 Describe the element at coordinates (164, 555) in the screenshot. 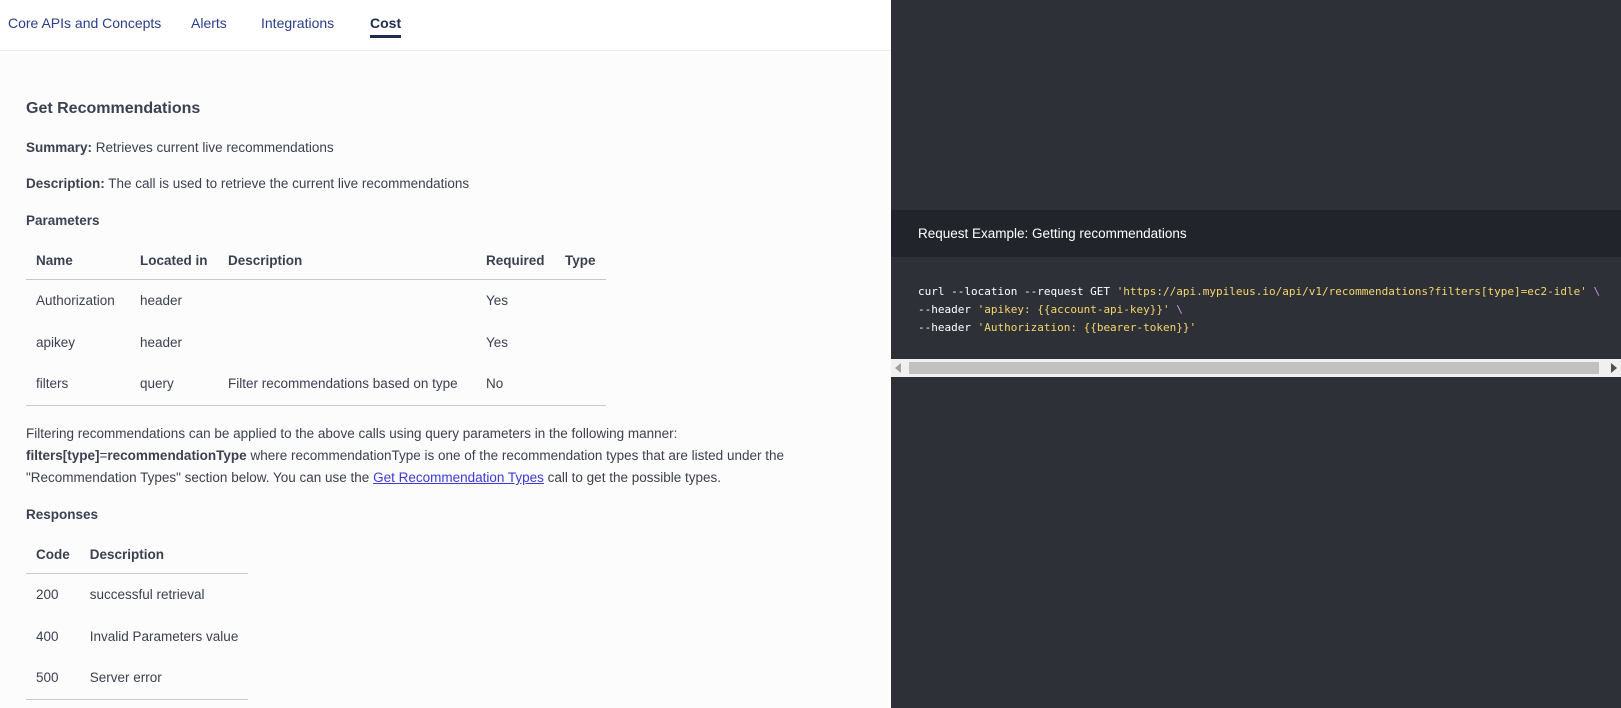

I see `col-response-description: Description` at that location.